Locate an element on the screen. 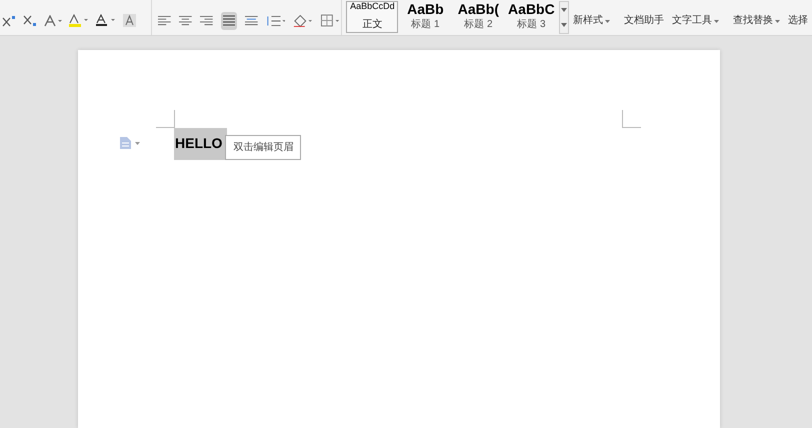 The image size is (812, 428). style-preview: AaBb( is located at coordinates (478, 9).